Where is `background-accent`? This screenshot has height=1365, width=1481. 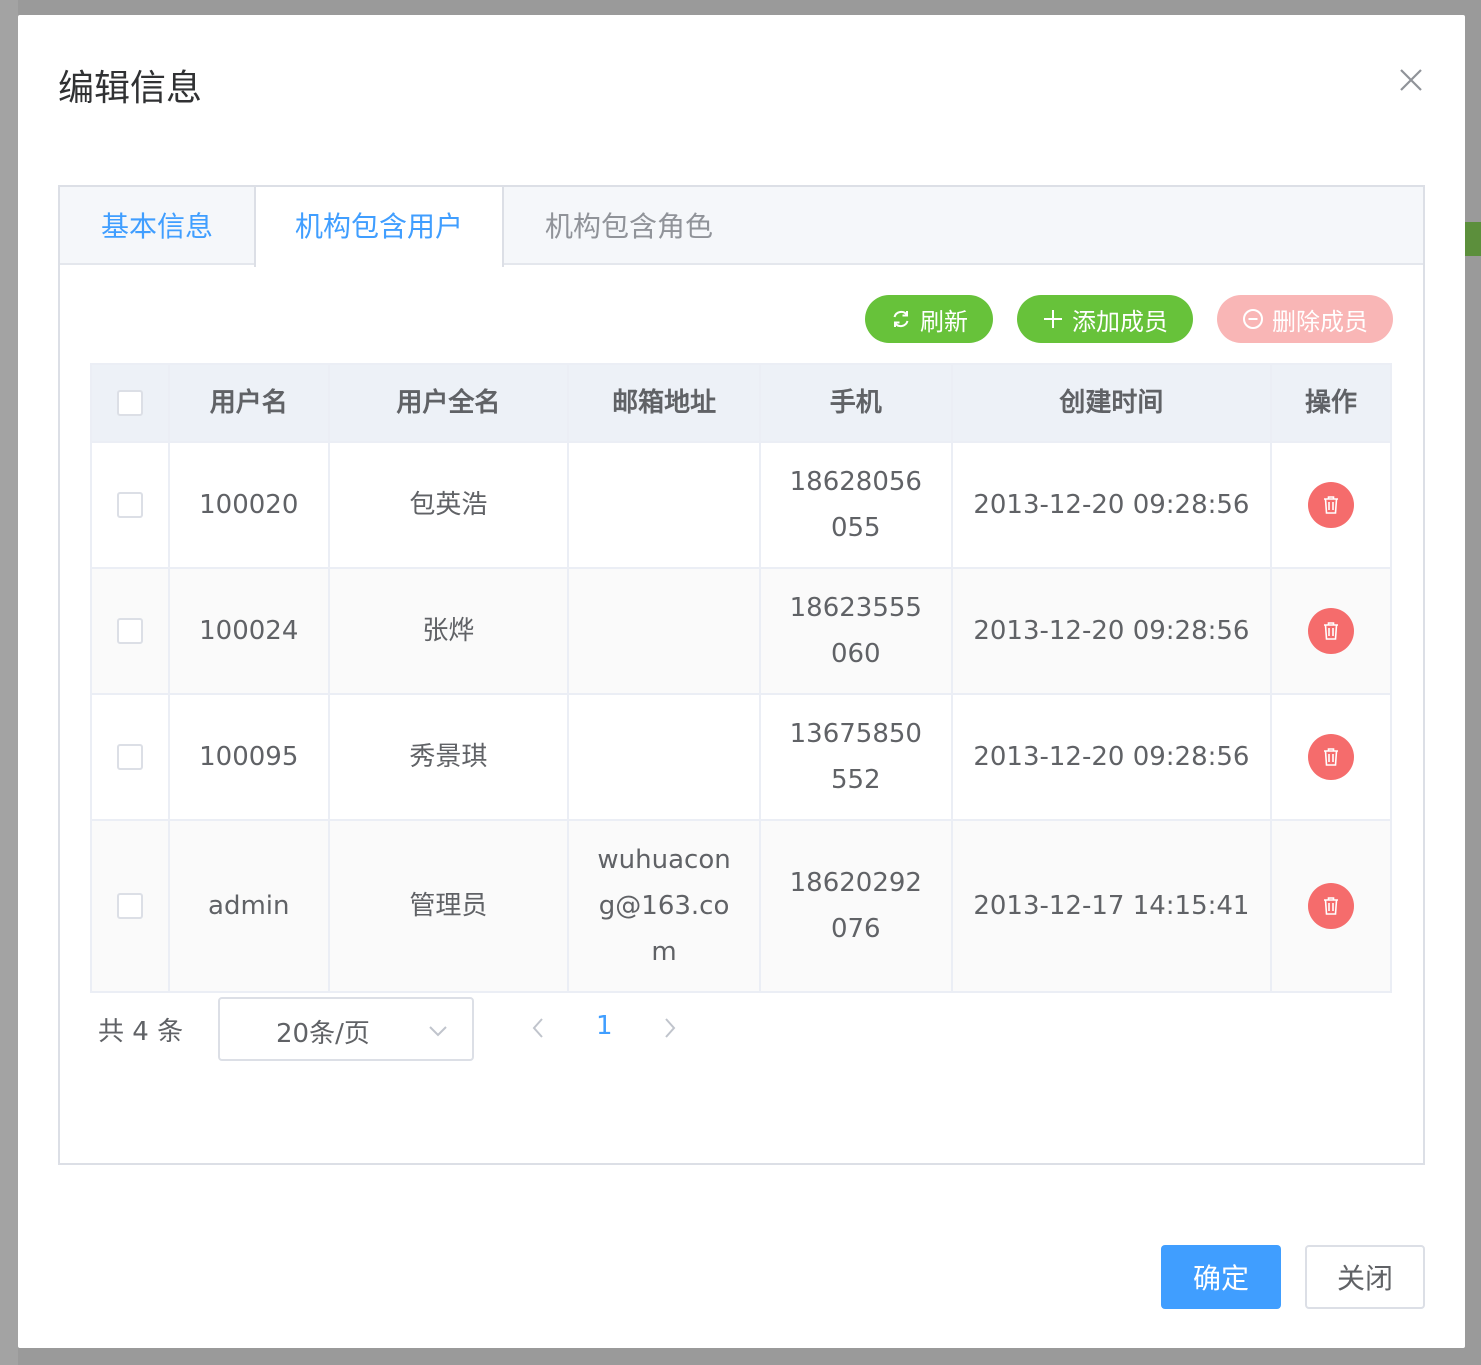
background-accent is located at coordinates (1473, 239).